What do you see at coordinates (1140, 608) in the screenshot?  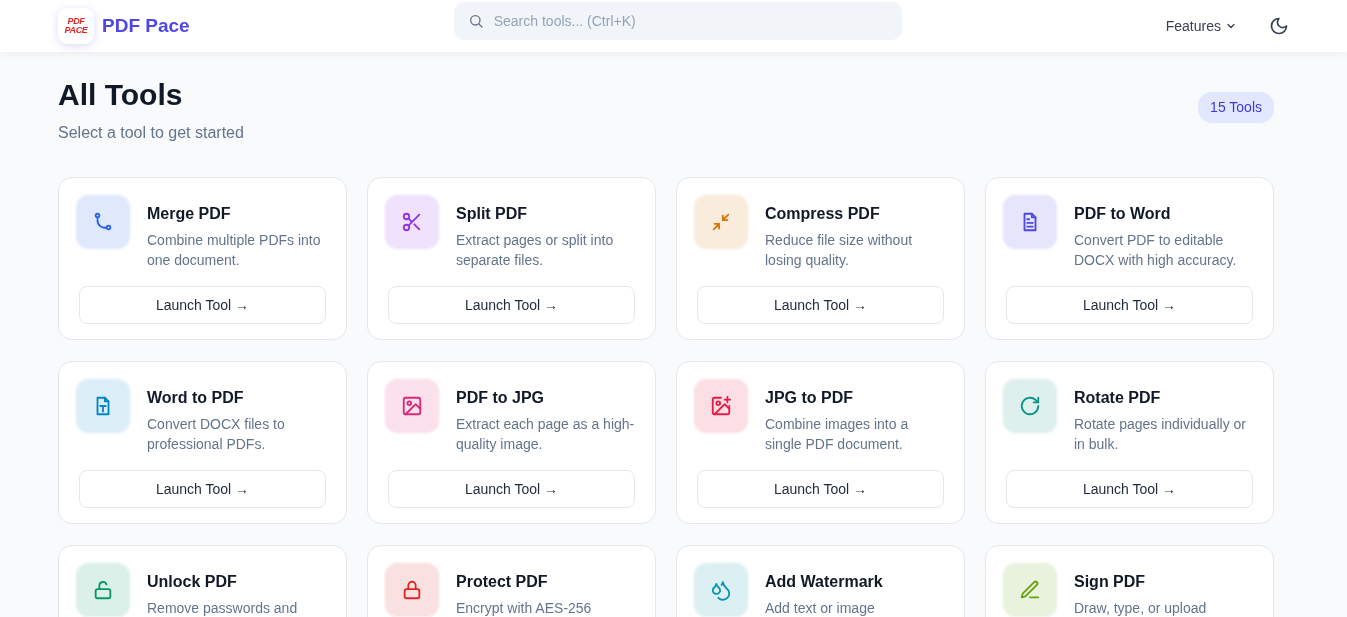 I see `tool-description: Draw, type, or upload` at bounding box center [1140, 608].